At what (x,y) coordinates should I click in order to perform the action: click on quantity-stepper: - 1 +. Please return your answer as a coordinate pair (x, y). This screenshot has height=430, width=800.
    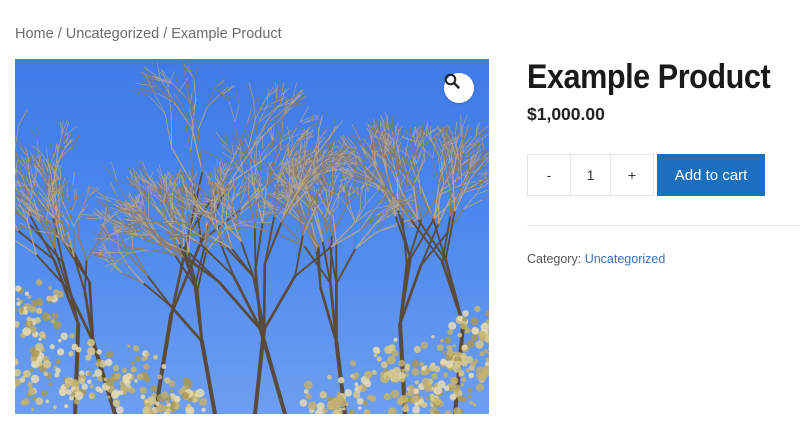
    Looking at the image, I should click on (590, 175).